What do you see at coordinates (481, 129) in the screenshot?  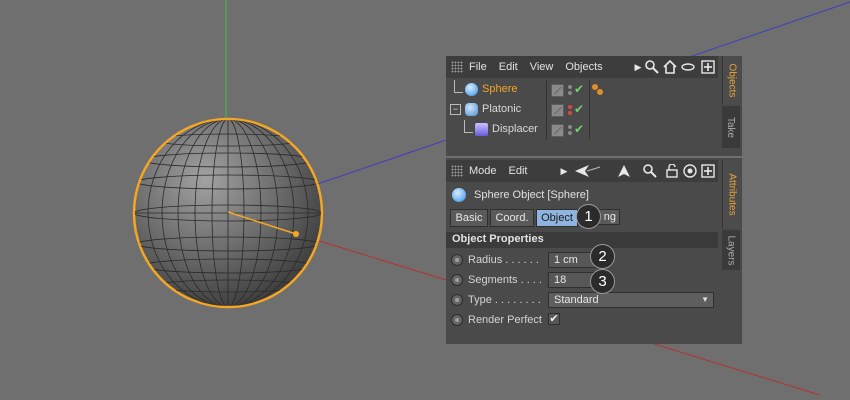 I see `displacer-icon` at bounding box center [481, 129].